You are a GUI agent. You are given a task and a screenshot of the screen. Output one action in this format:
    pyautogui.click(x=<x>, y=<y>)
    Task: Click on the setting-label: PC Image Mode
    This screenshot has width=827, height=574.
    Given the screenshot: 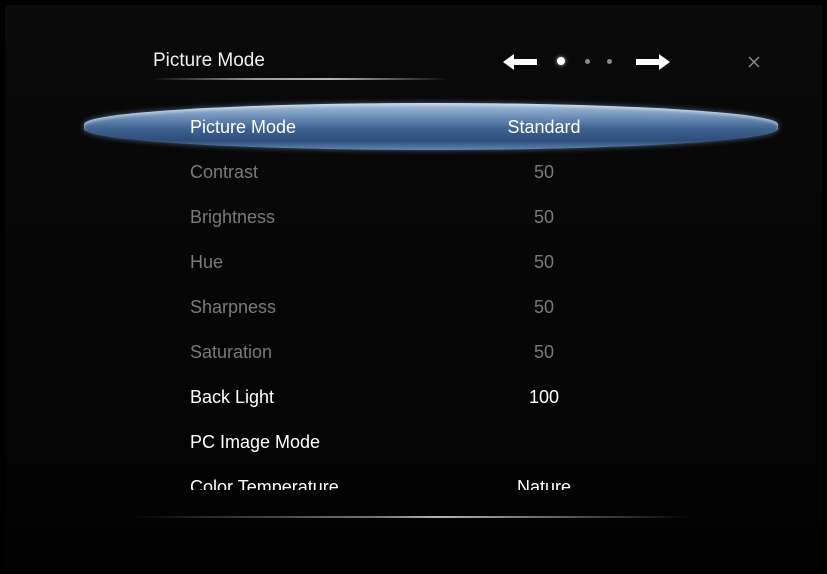 What is the action you would take?
    pyautogui.click(x=255, y=442)
    